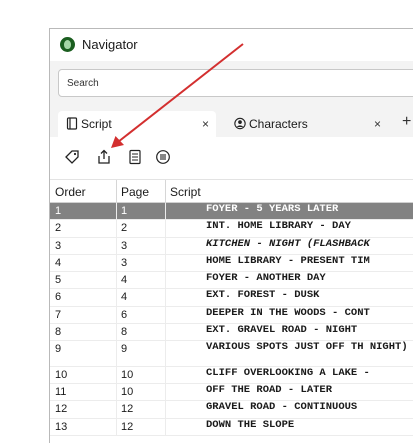  I want to click on page-cell: 2, so click(124, 228).